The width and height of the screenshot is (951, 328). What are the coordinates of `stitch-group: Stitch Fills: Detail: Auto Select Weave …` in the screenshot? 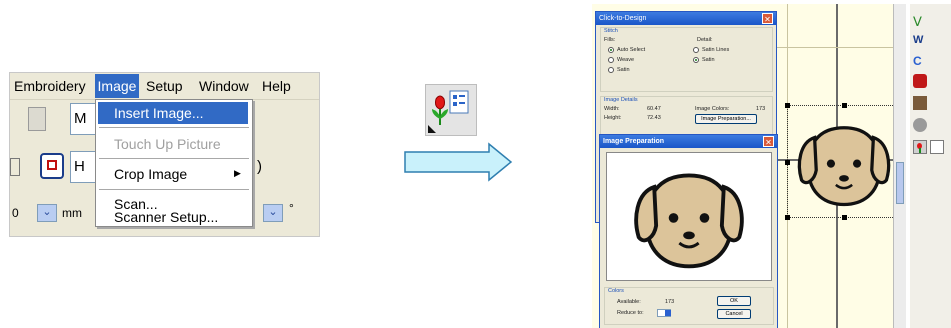 It's located at (686, 59).